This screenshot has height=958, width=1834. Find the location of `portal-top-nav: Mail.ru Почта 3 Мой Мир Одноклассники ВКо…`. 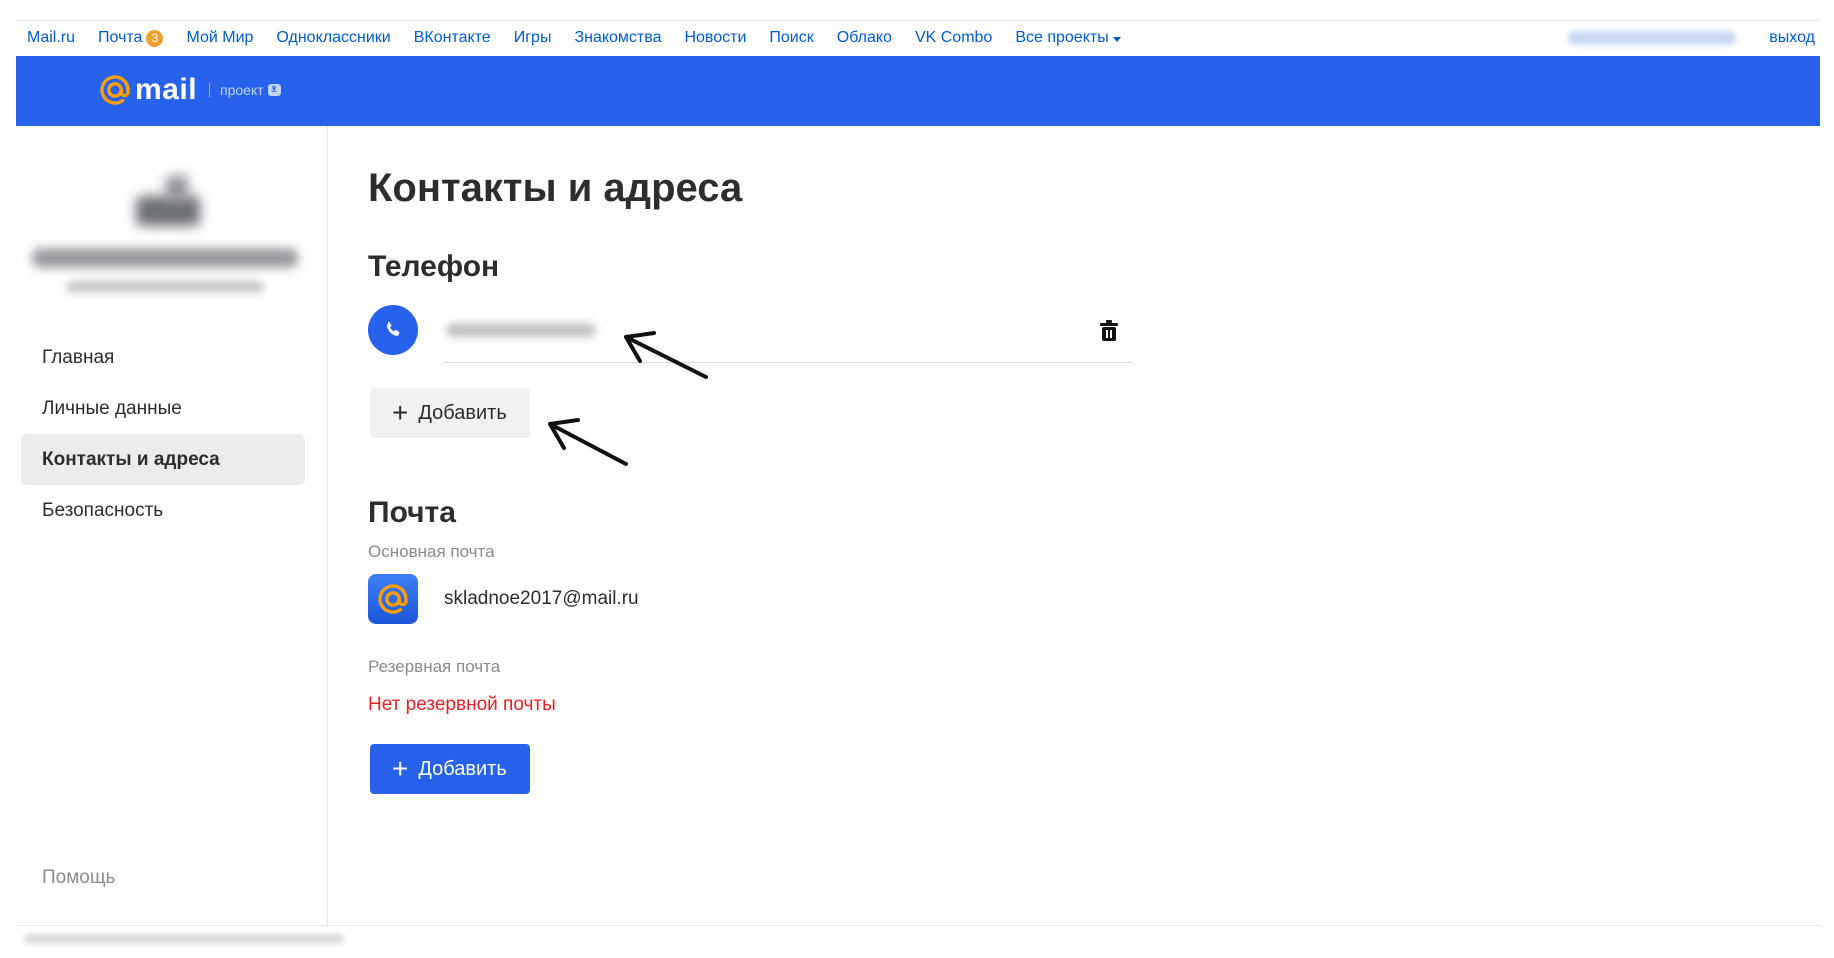

portal-top-nav: Mail.ru Почта 3 Мой Мир Одноклассники ВКо… is located at coordinates (918, 38).